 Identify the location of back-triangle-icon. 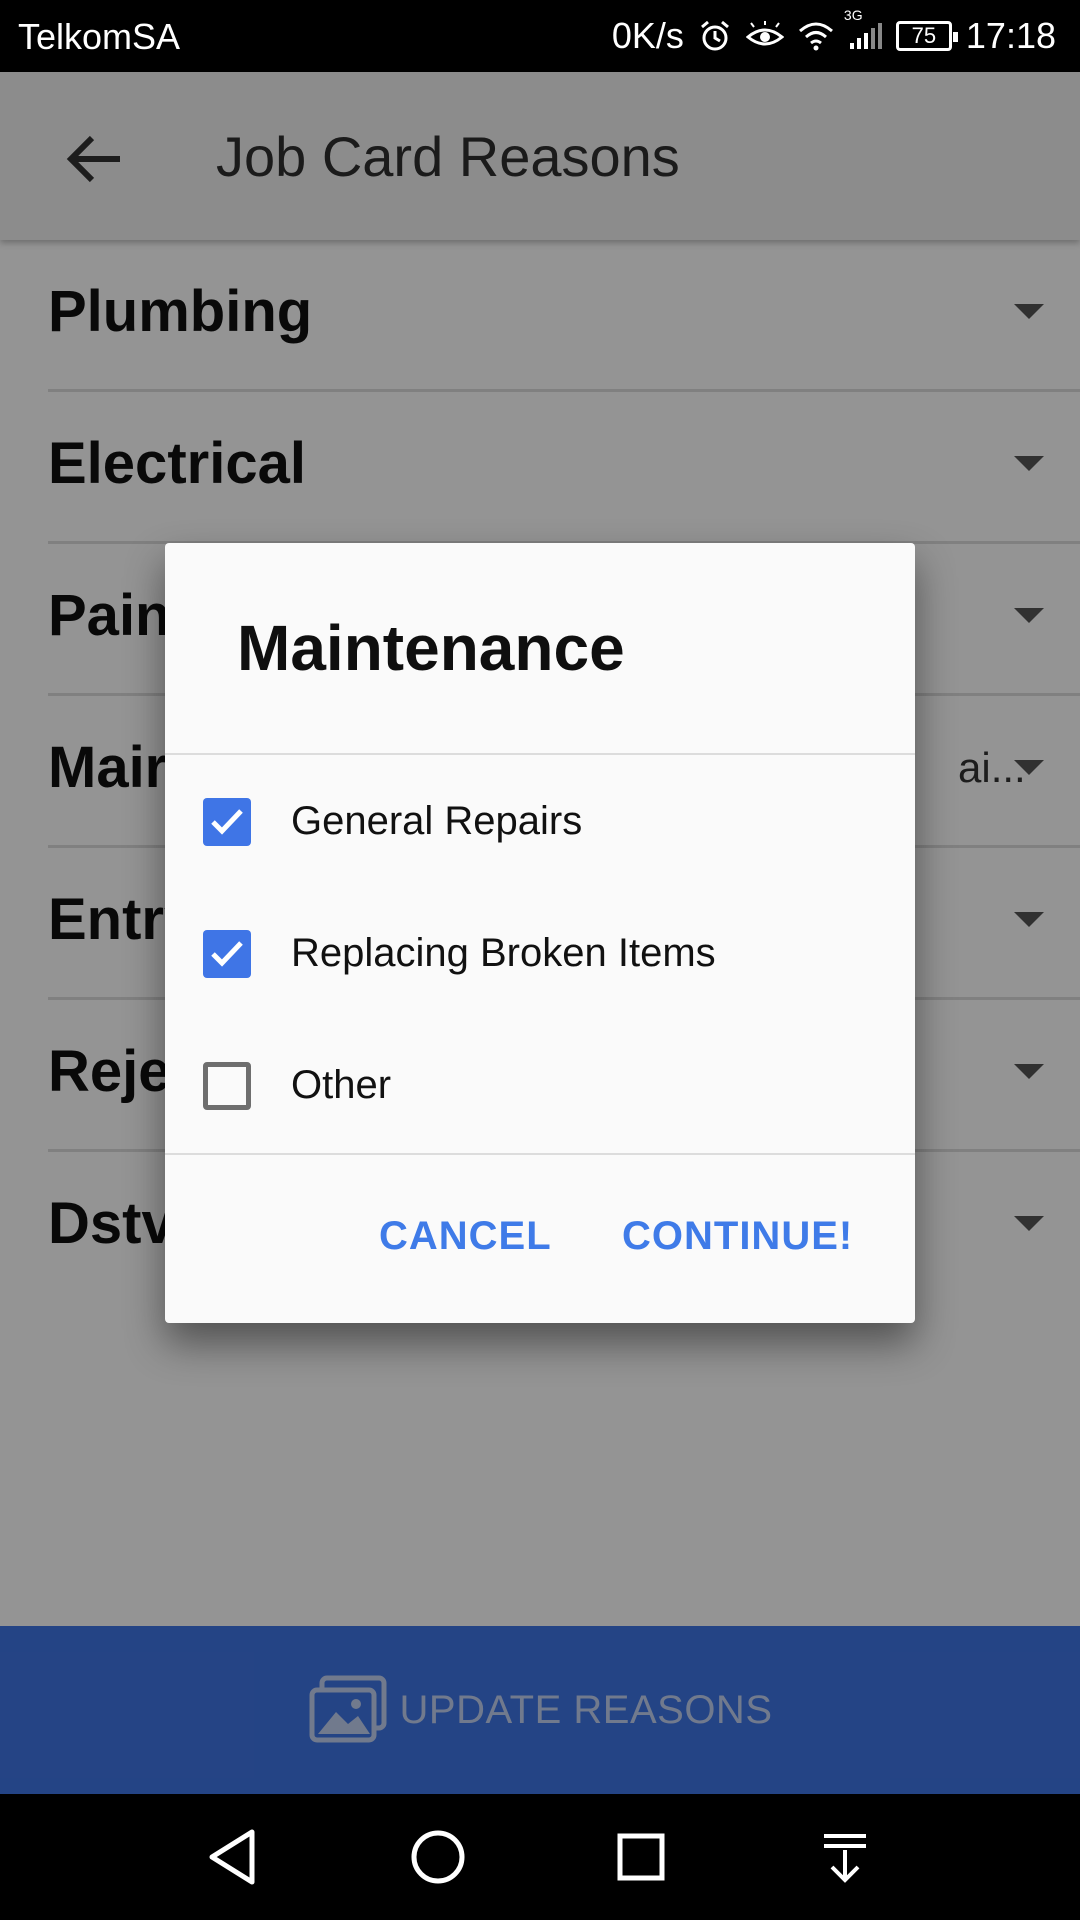
(232, 1857).